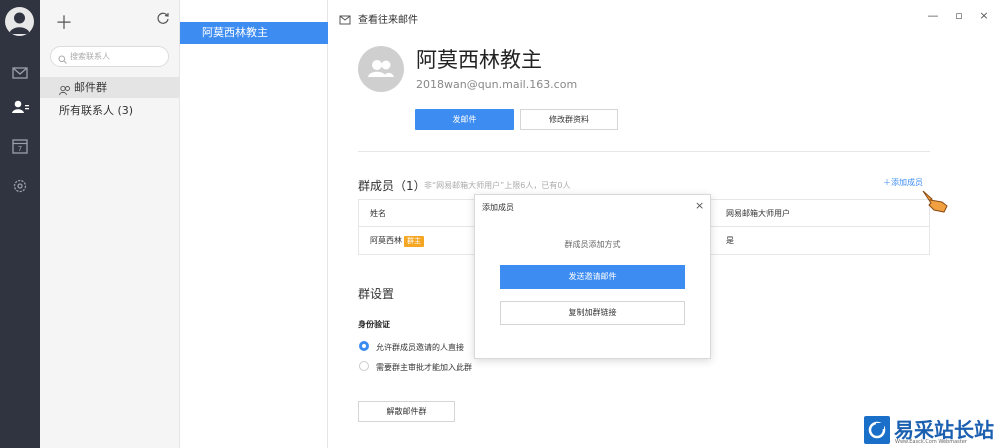  I want to click on watermark-logo-icon, so click(877, 430).